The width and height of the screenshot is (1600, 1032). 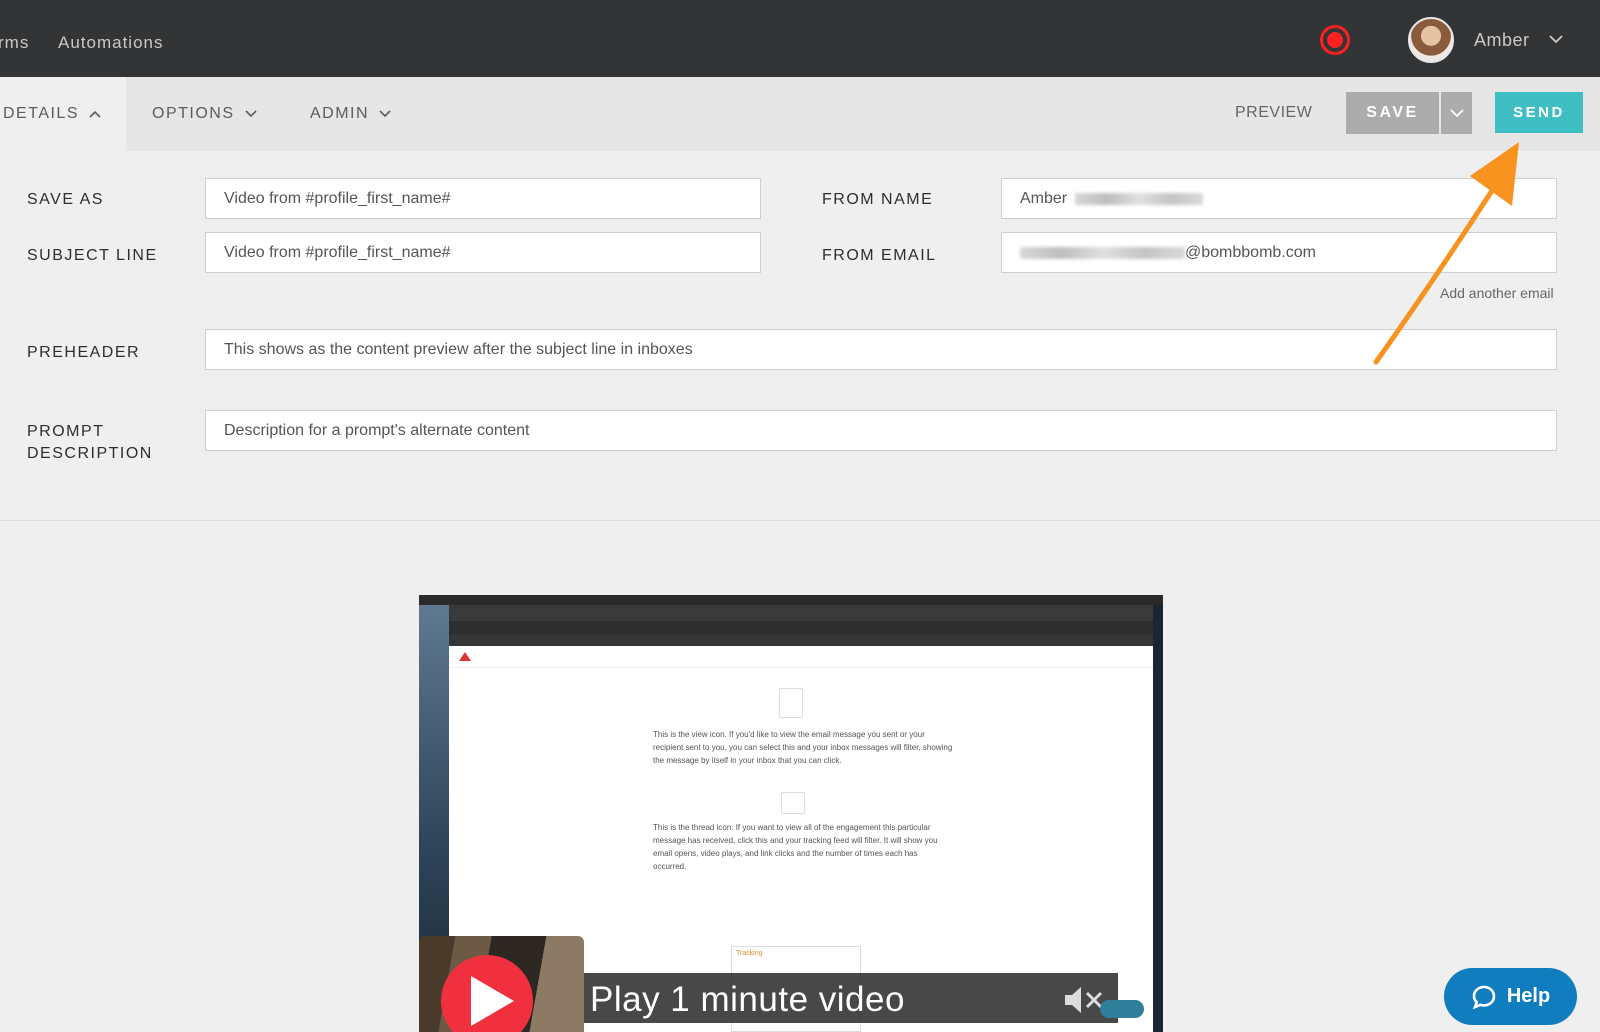 What do you see at coordinates (95, 114) in the screenshot?
I see `chevron-up-icon` at bounding box center [95, 114].